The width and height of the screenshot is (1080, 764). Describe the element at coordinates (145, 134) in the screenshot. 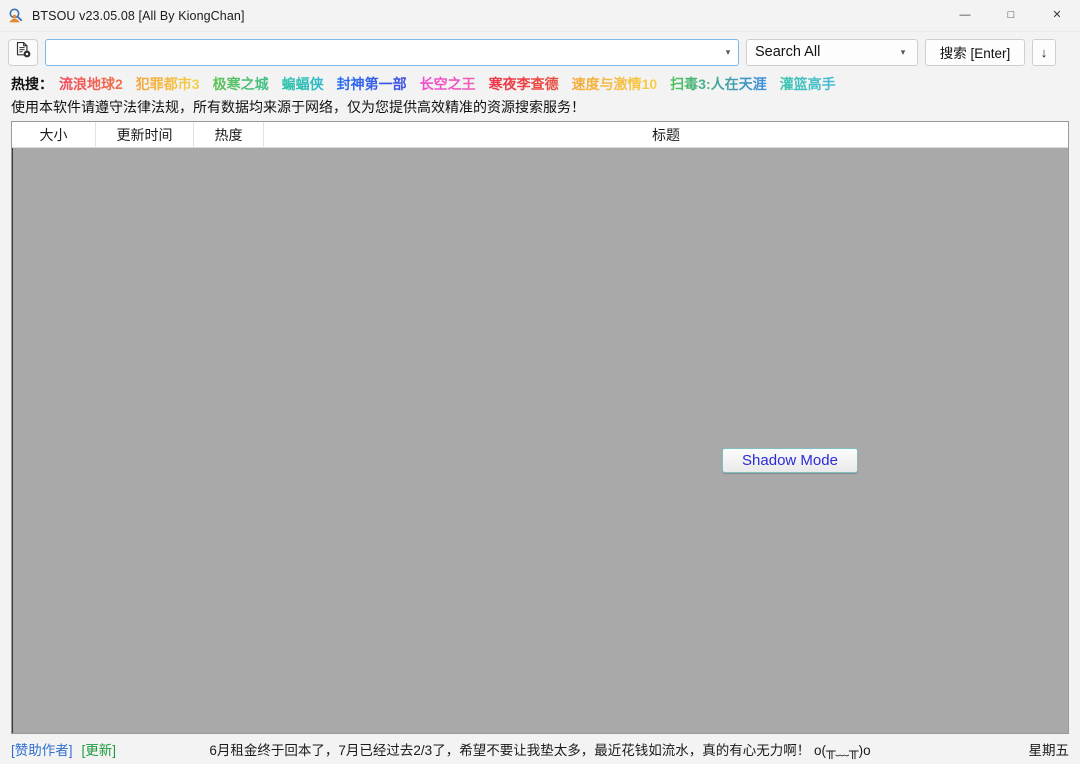

I see `column-header-update-time: 更新时间` at that location.